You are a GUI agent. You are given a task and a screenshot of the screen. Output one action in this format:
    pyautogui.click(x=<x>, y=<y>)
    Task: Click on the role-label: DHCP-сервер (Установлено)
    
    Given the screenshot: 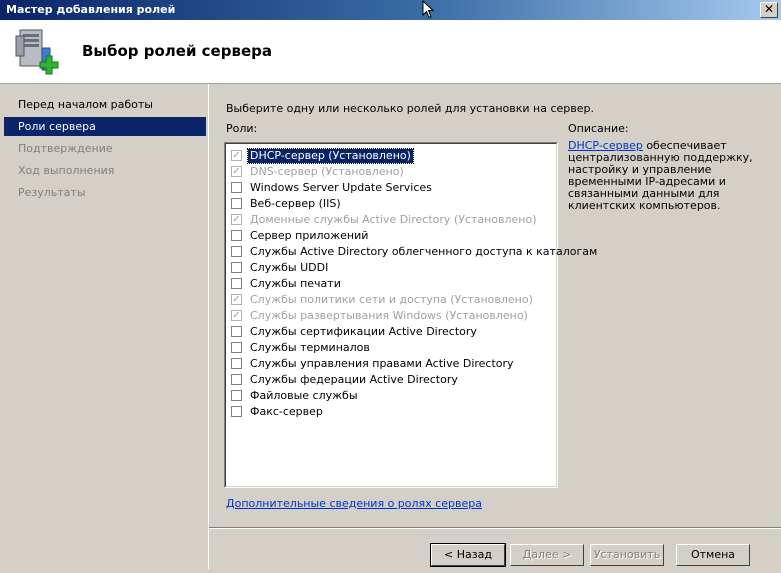 What is the action you would take?
    pyautogui.click(x=330, y=156)
    